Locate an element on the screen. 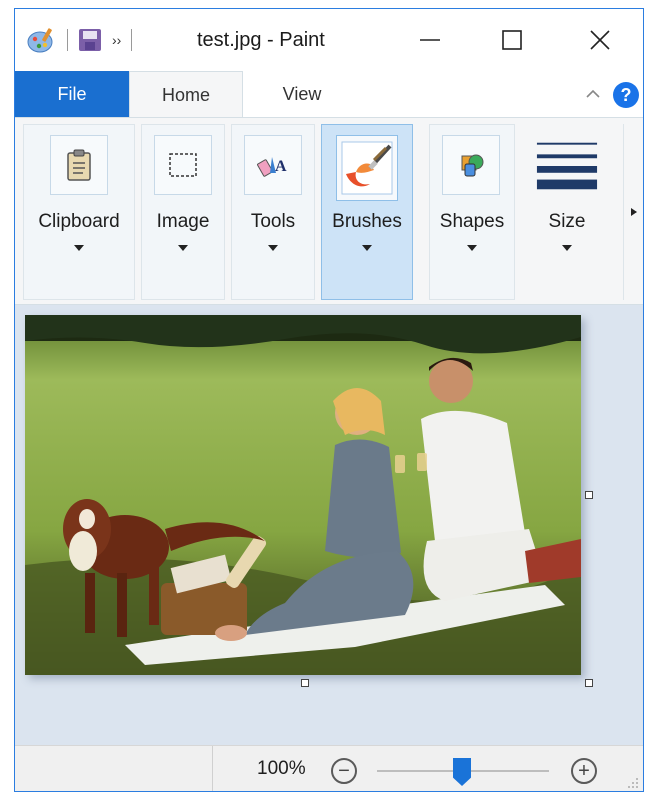 The height and width of the screenshot is (792, 651). minimize-ribbon-button is located at coordinates (593, 94).